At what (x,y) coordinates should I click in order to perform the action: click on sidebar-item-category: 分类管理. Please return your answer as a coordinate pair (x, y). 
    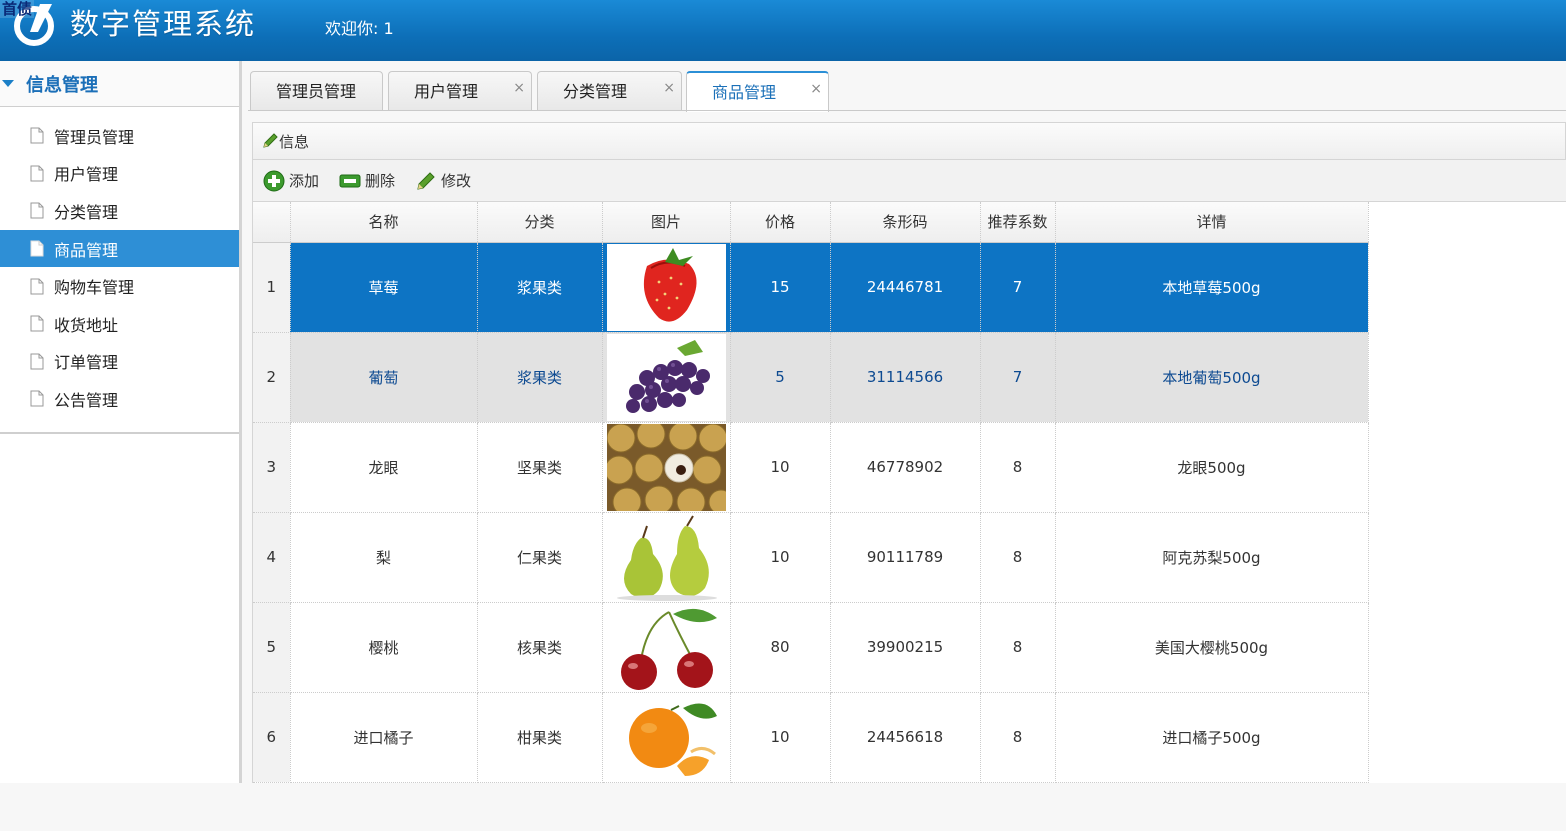
    Looking at the image, I should click on (119, 211).